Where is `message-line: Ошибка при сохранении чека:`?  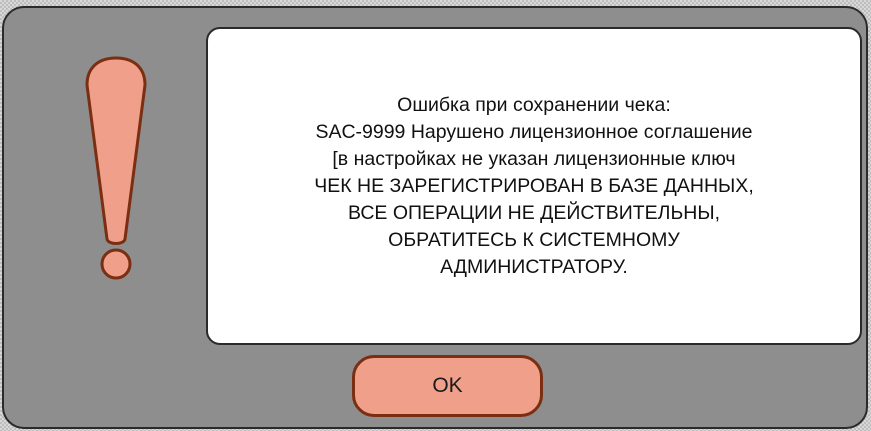 message-line: Ошибка при сохранении чека: is located at coordinates (534, 104).